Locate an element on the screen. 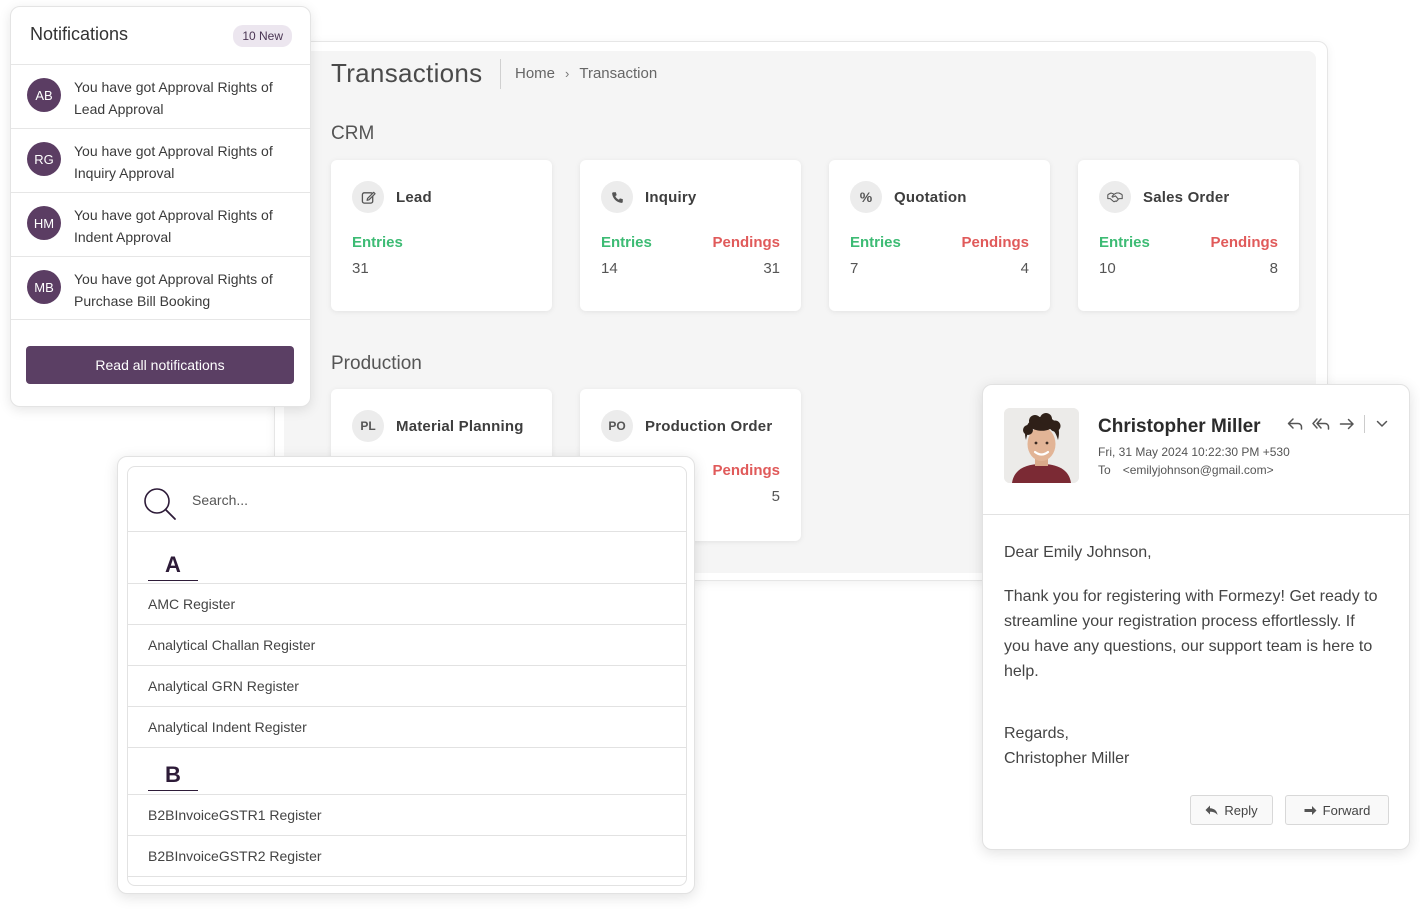 The width and height of the screenshot is (1420, 909). sender-avatar is located at coordinates (1041, 445).